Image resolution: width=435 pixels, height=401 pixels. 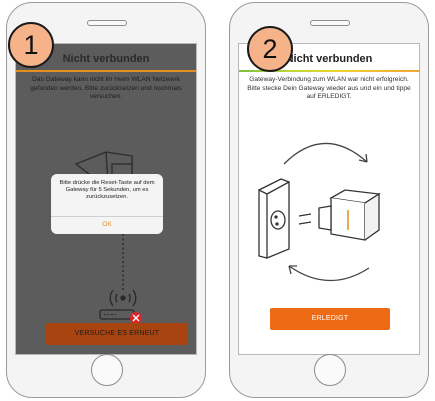 What do you see at coordinates (31, 45) in the screenshot?
I see `step-number-badge: 1` at bounding box center [31, 45].